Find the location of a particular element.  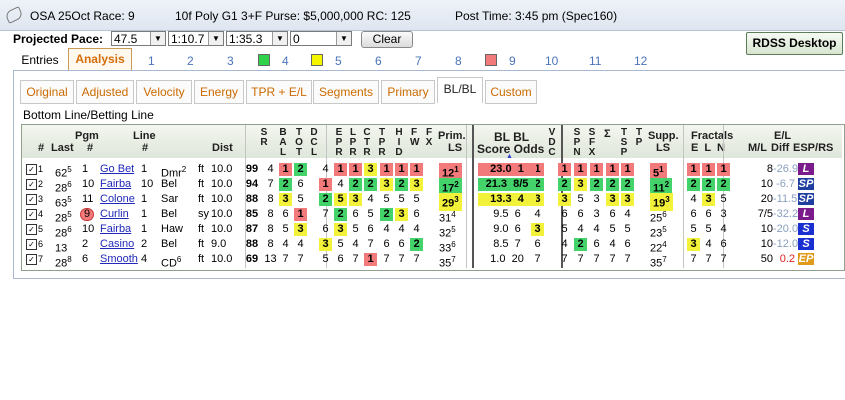

tsp-cell: 1 is located at coordinates (612, 169).